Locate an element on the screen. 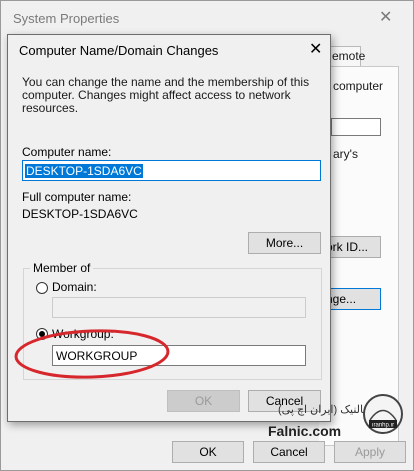 The width and height of the screenshot is (414, 471). computer-name-input: DESKTOP-1SDA6VC is located at coordinates (171, 170).